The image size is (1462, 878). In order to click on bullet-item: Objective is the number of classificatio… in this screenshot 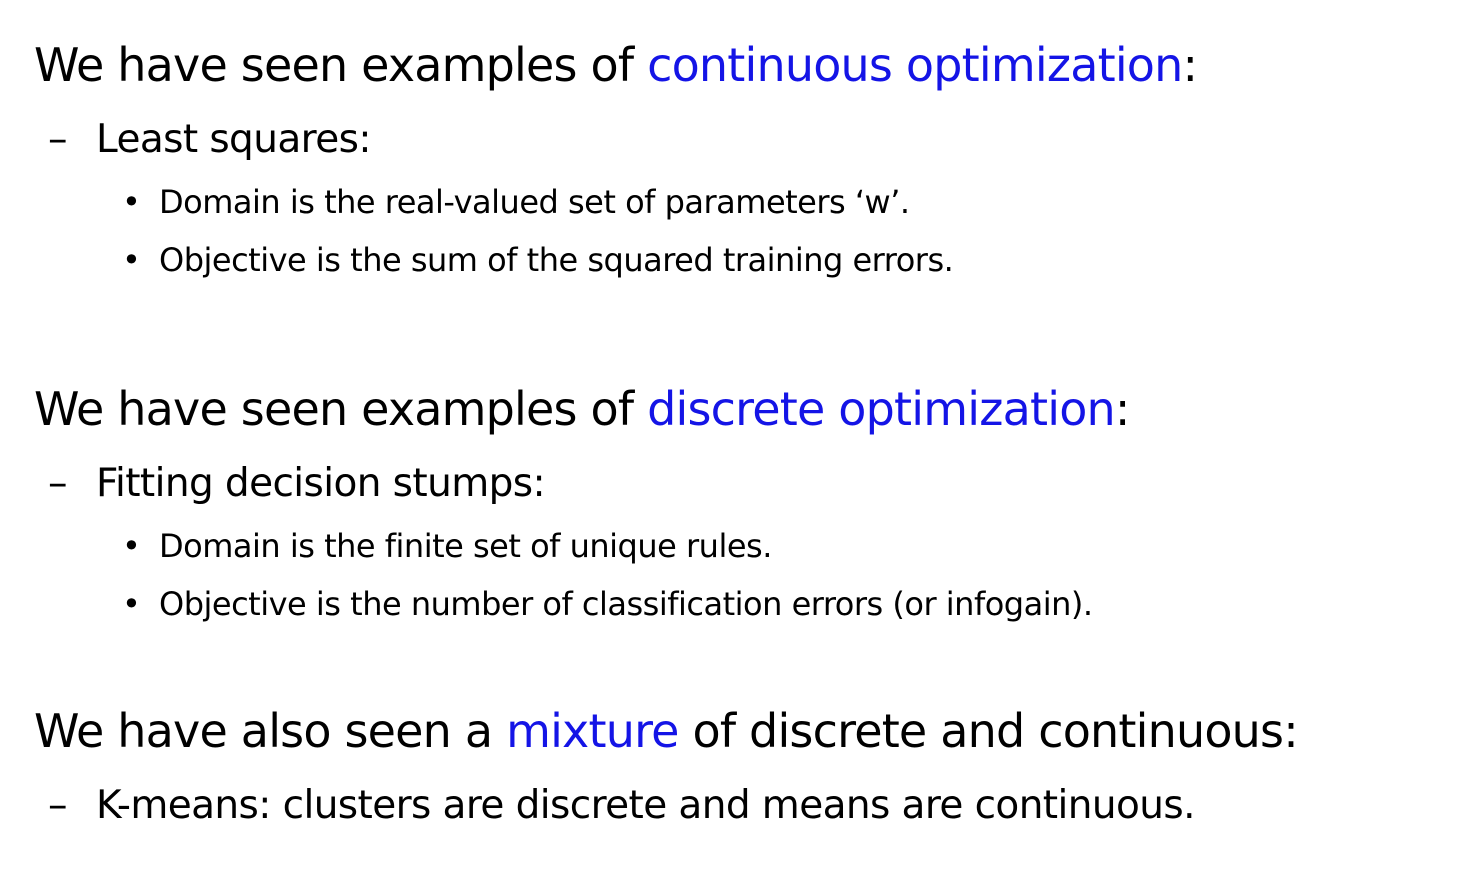, I will do `click(626, 604)`.